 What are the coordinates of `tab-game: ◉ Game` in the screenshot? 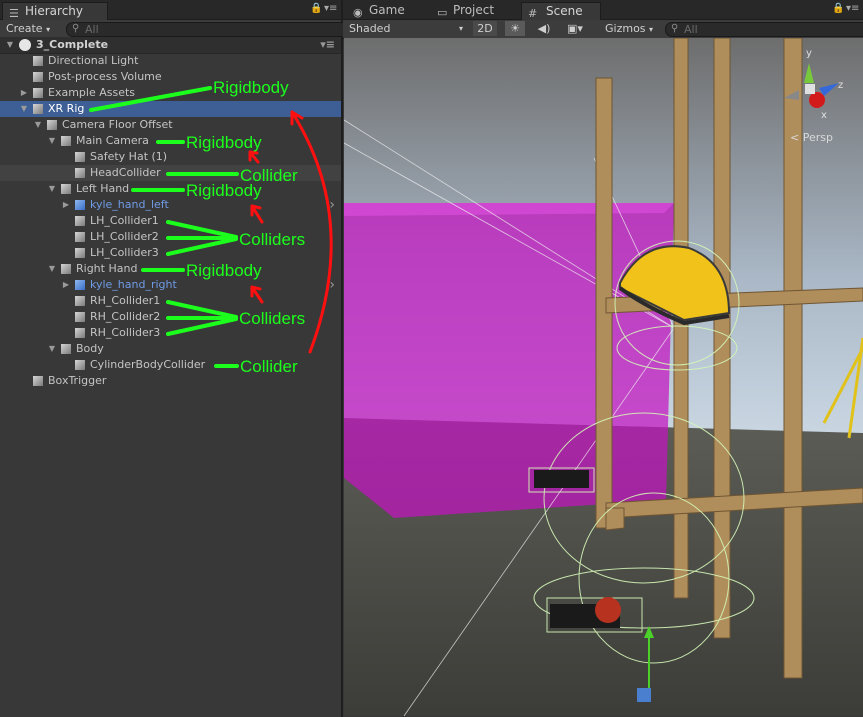 It's located at (390, 10).